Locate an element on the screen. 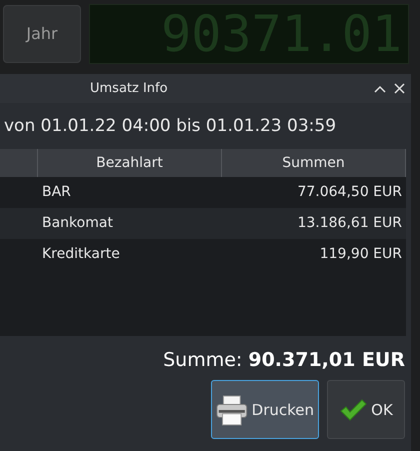  table-row: Bankomat 13.186,61 EUR is located at coordinates (203, 224).